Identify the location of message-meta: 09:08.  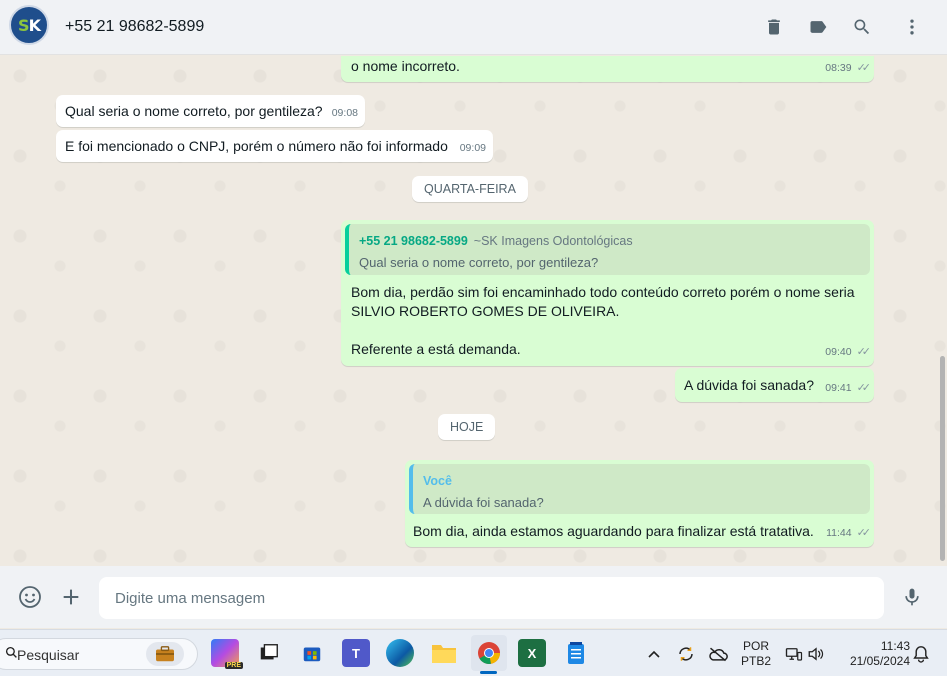
(345, 113).